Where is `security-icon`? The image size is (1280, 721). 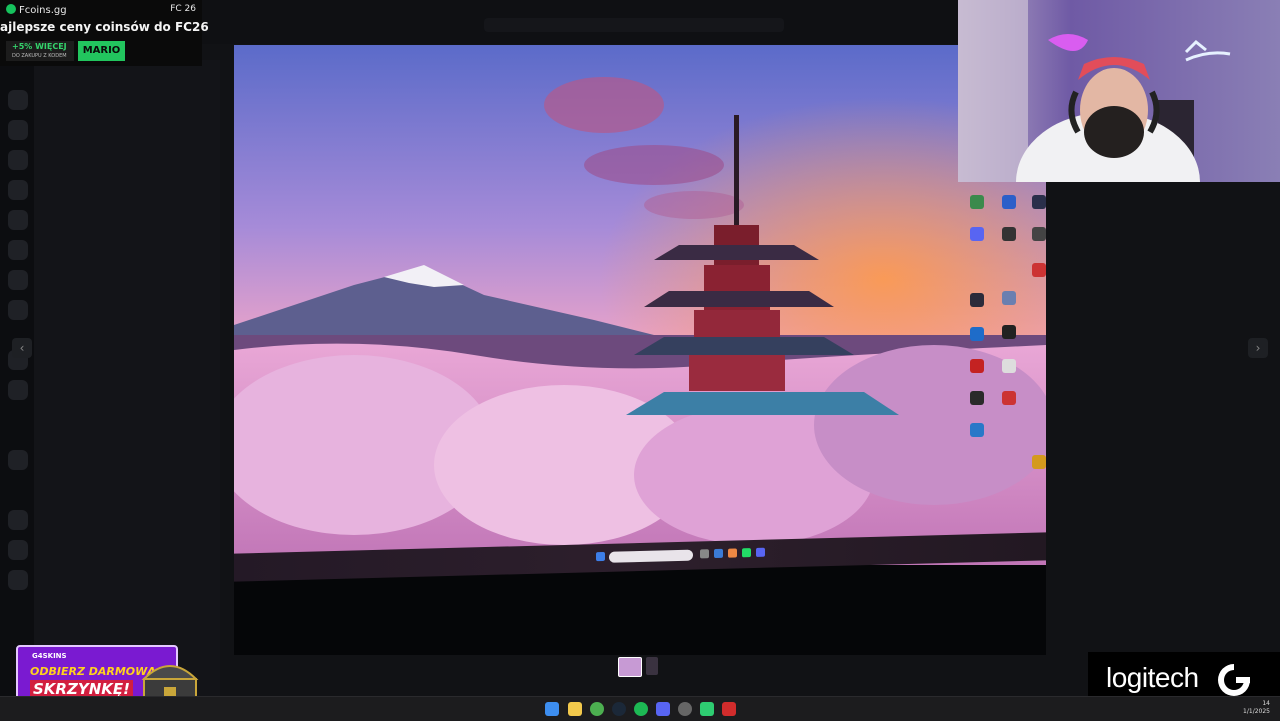
security-icon is located at coordinates (729, 709).